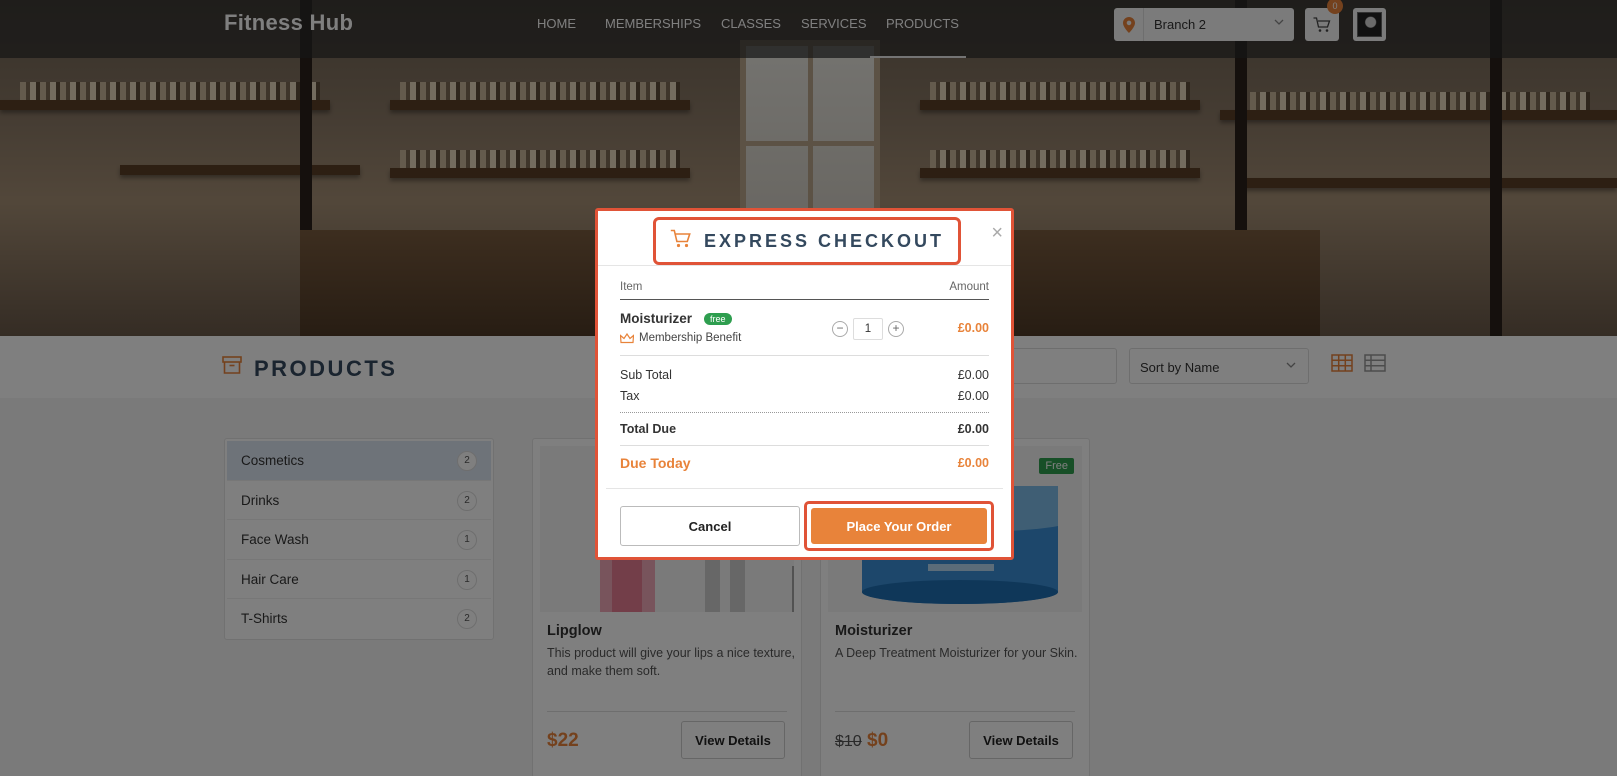 The width and height of the screenshot is (1617, 776). Describe the element at coordinates (804, 355) in the screenshot. I see `item-divider` at that location.